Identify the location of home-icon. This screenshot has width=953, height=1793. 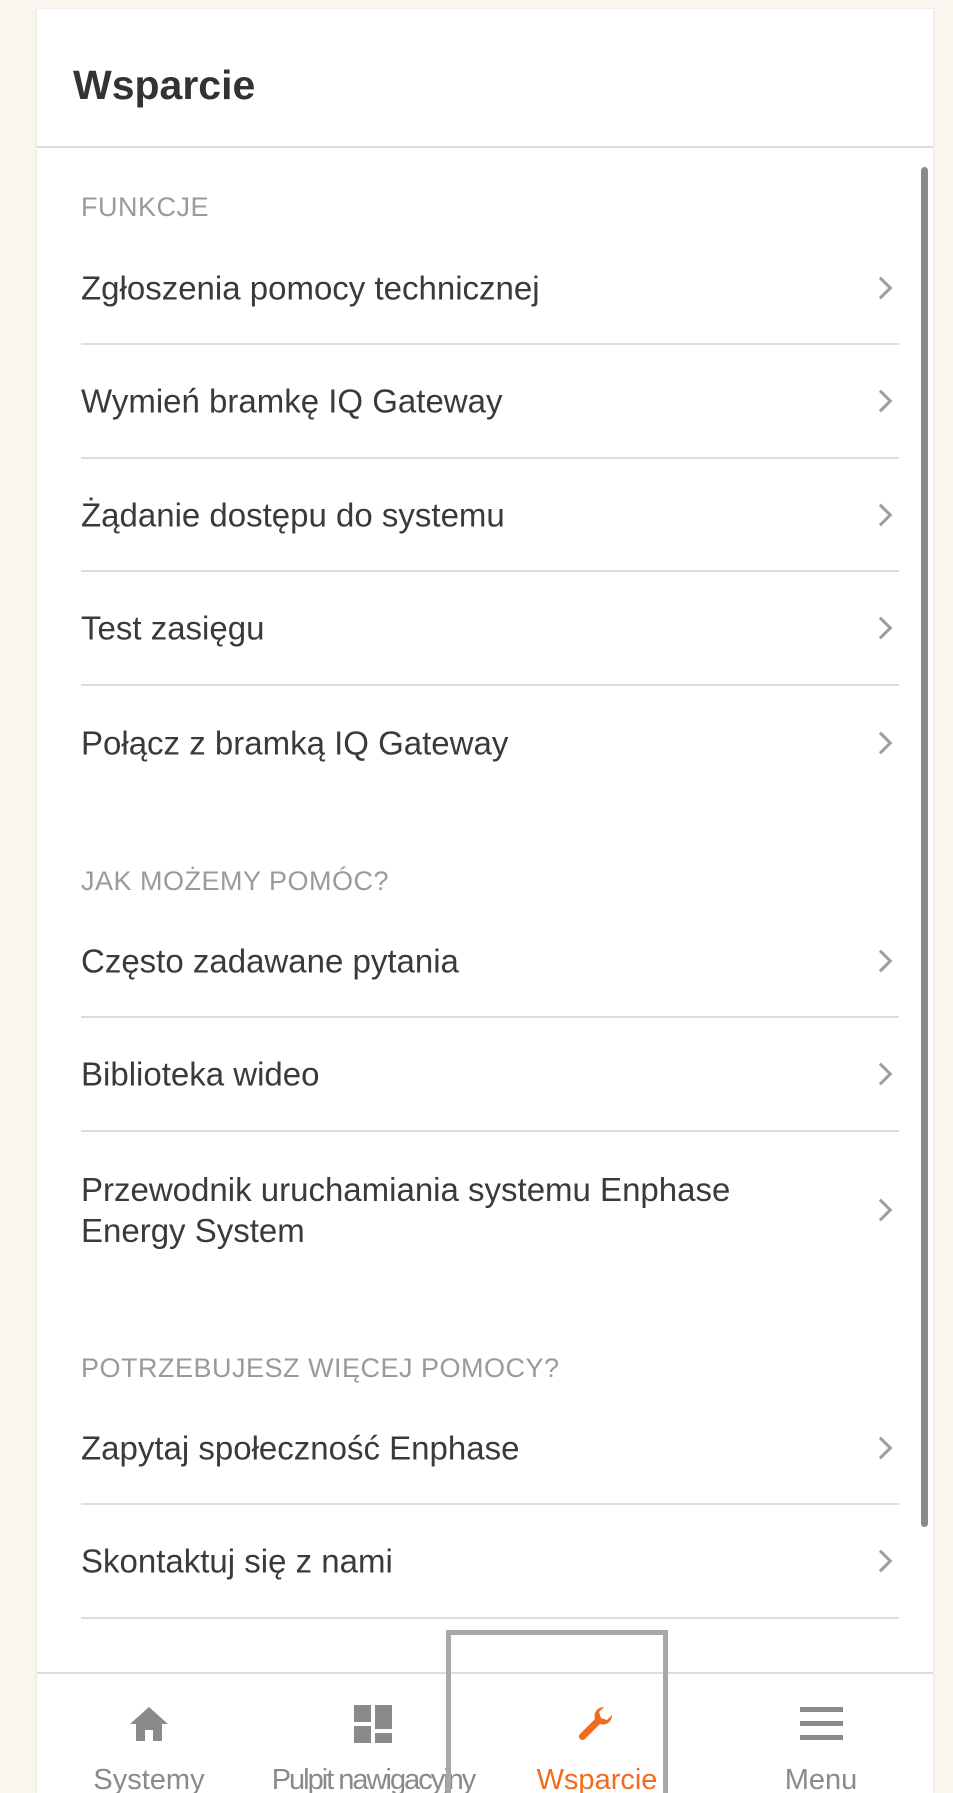
(149, 1724).